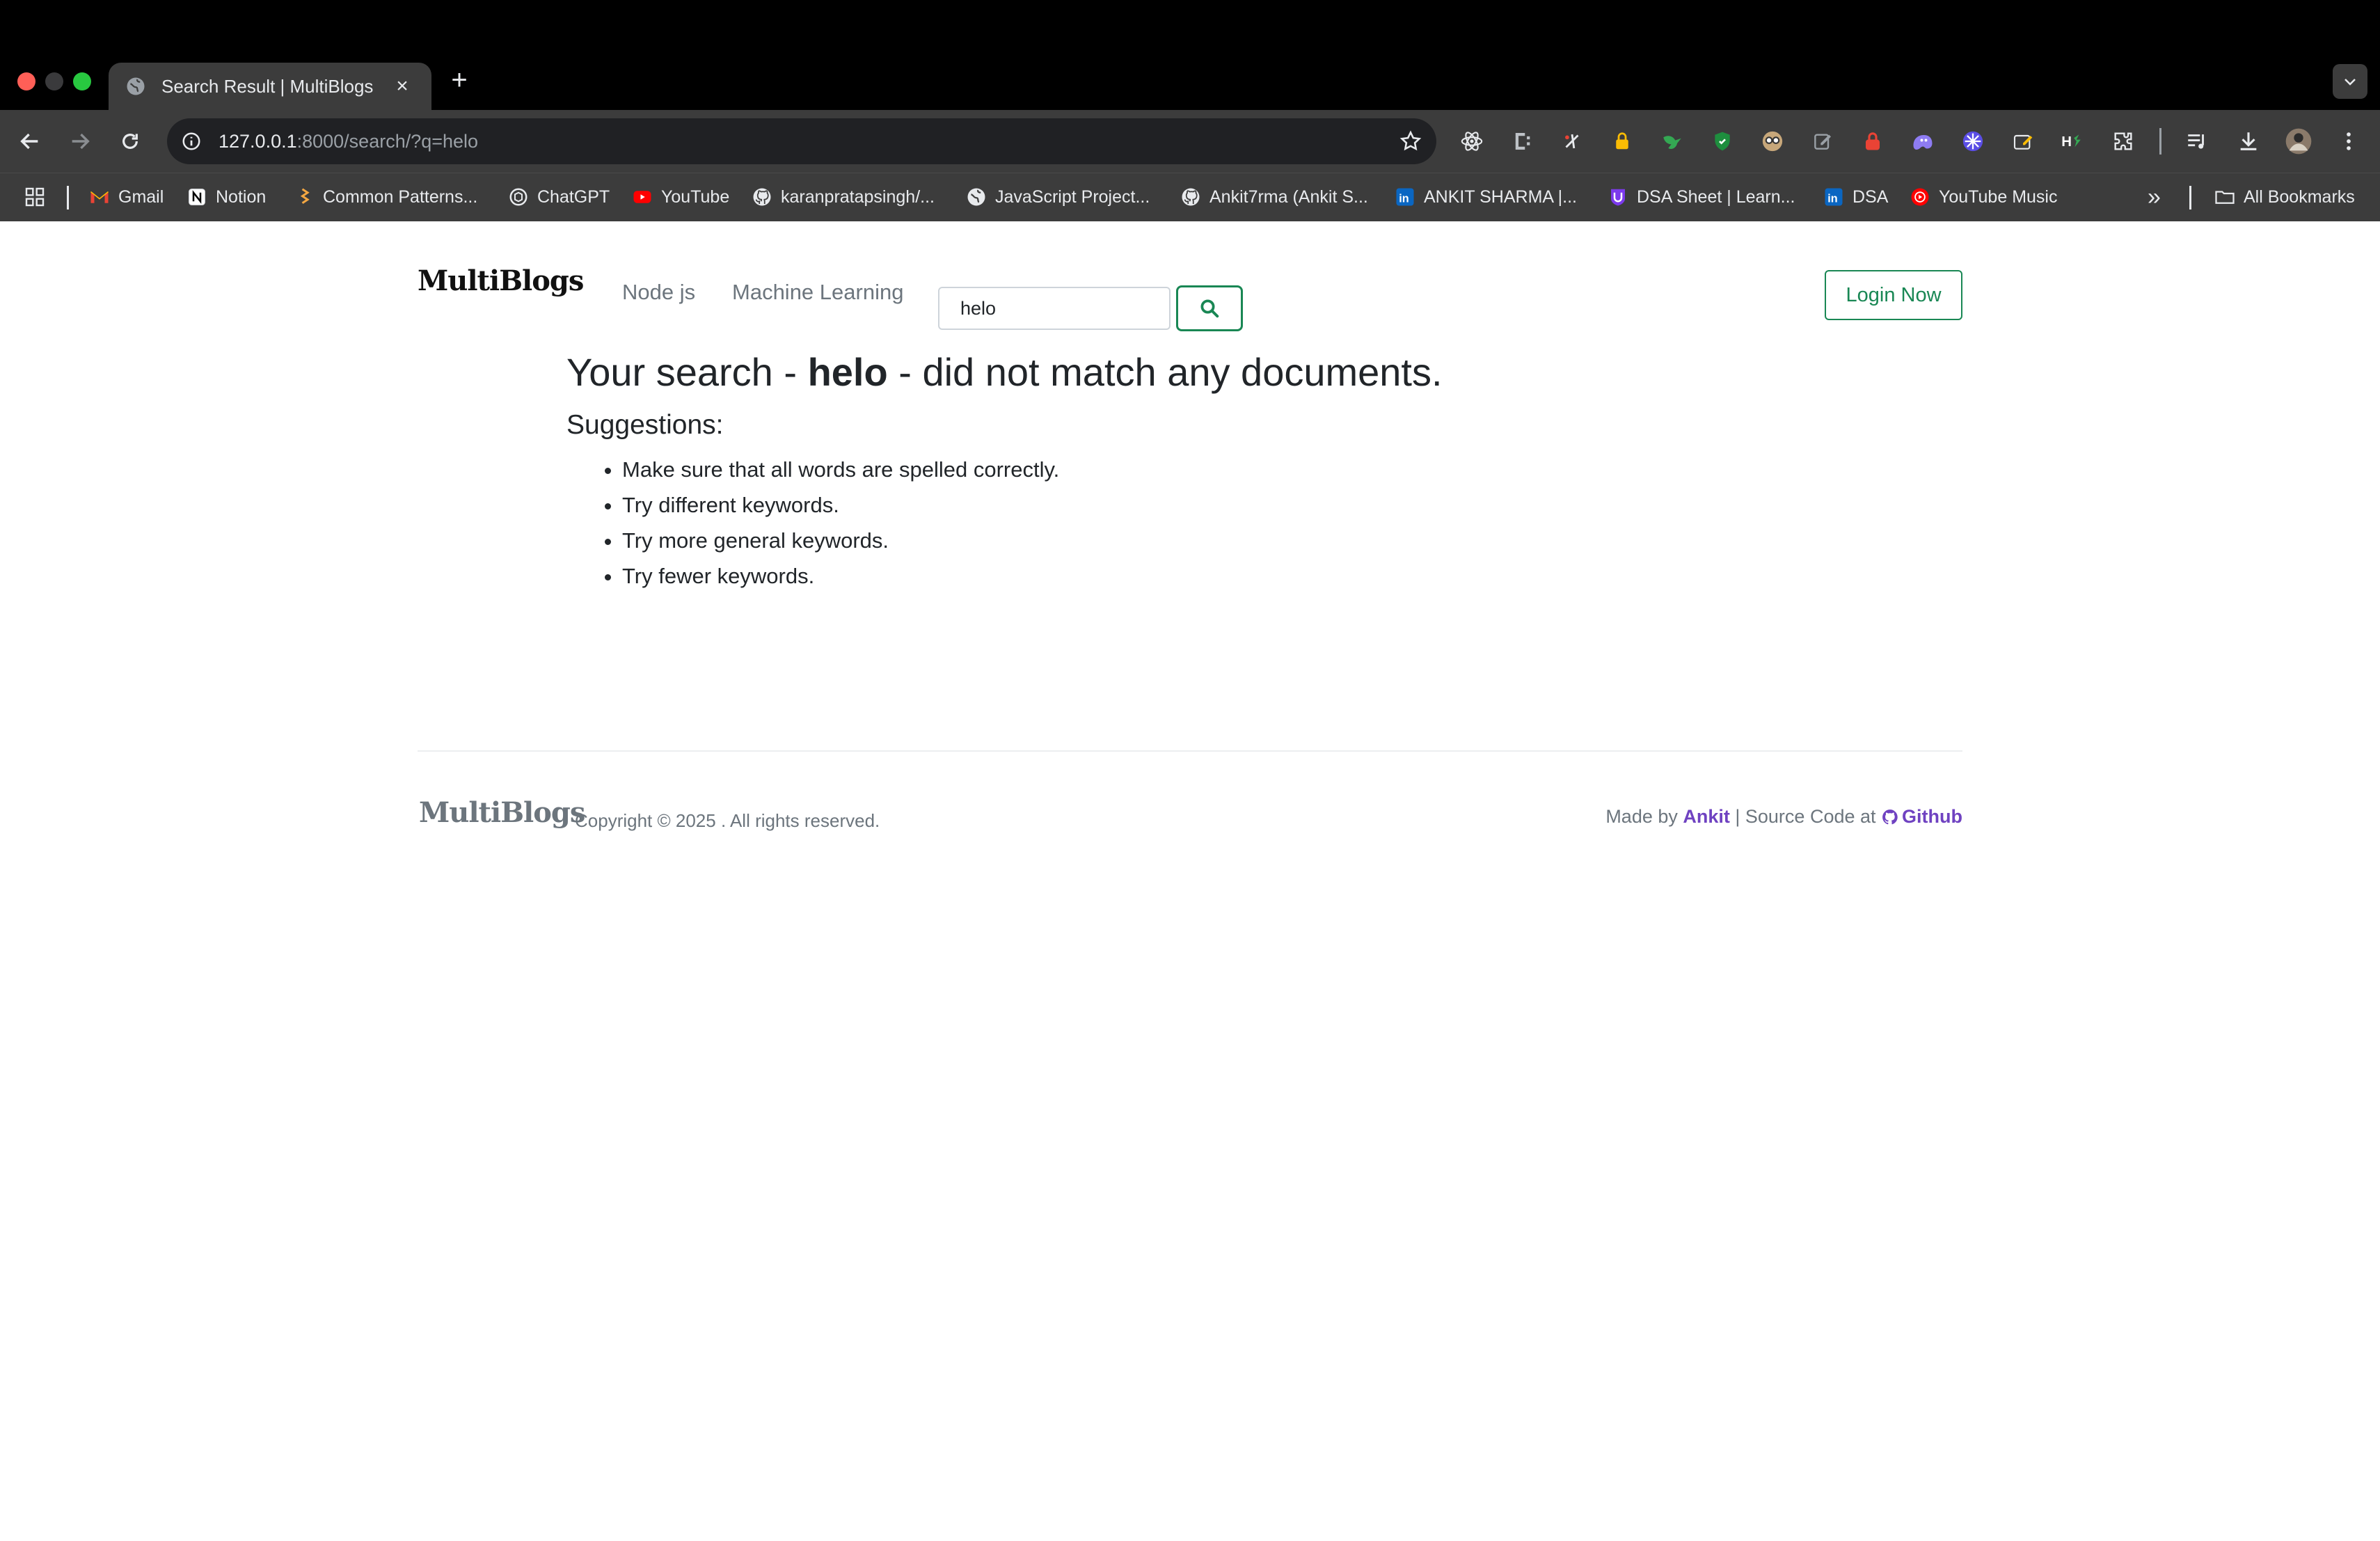 The width and height of the screenshot is (2380, 1541). What do you see at coordinates (658, 292) in the screenshot?
I see `nav-link-node-js: Node js` at bounding box center [658, 292].